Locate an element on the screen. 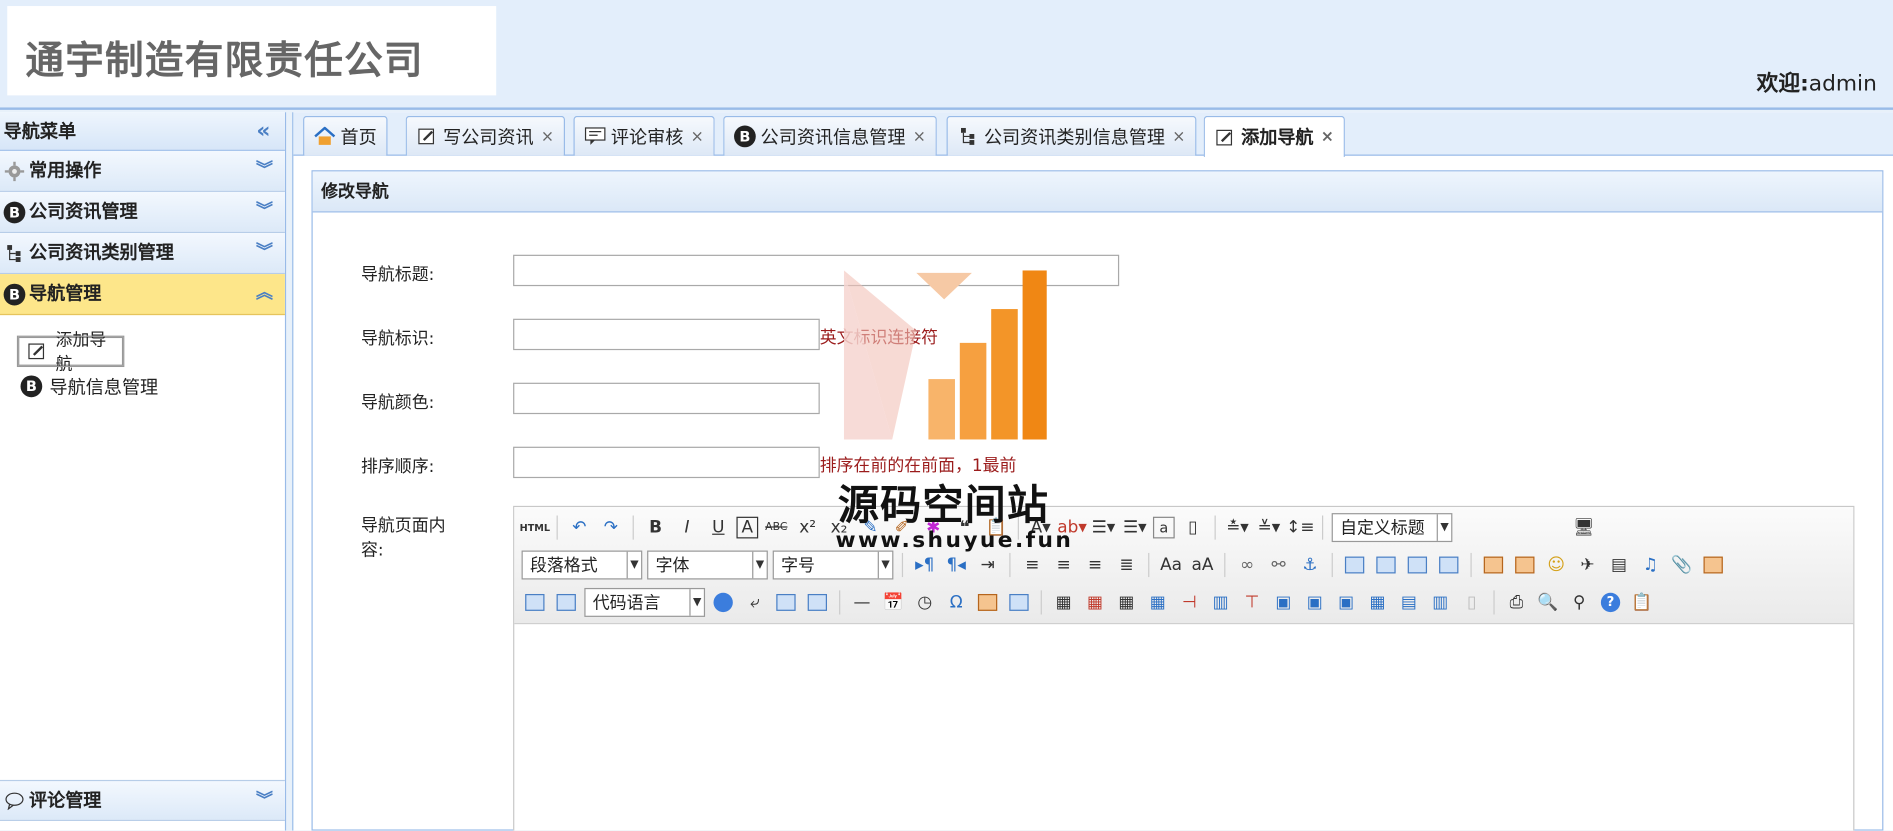  page-break-icon: ⤶ is located at coordinates (754, 602).